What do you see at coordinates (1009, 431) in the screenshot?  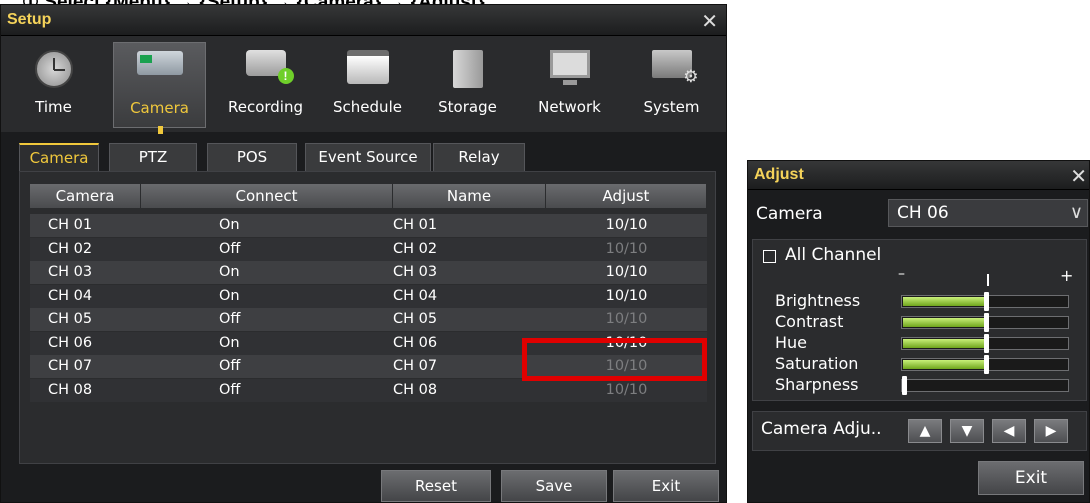 I see `arrow-left-button: ◀` at bounding box center [1009, 431].